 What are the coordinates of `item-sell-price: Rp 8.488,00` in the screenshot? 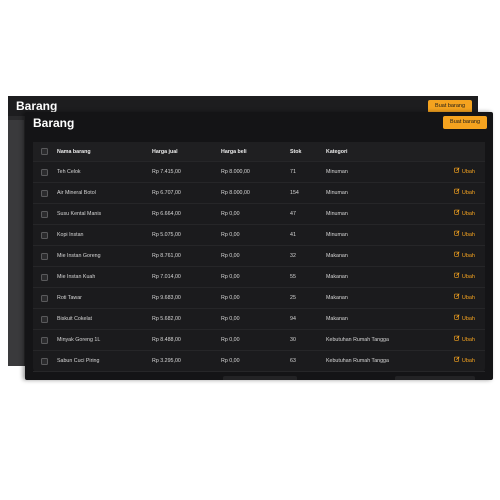 It's located at (166, 340).